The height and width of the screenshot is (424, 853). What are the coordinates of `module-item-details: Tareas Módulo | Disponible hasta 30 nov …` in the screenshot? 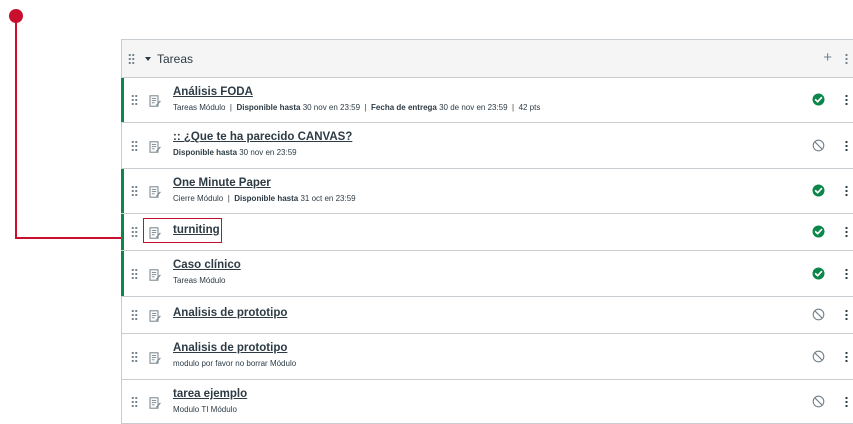 It's located at (357, 107).